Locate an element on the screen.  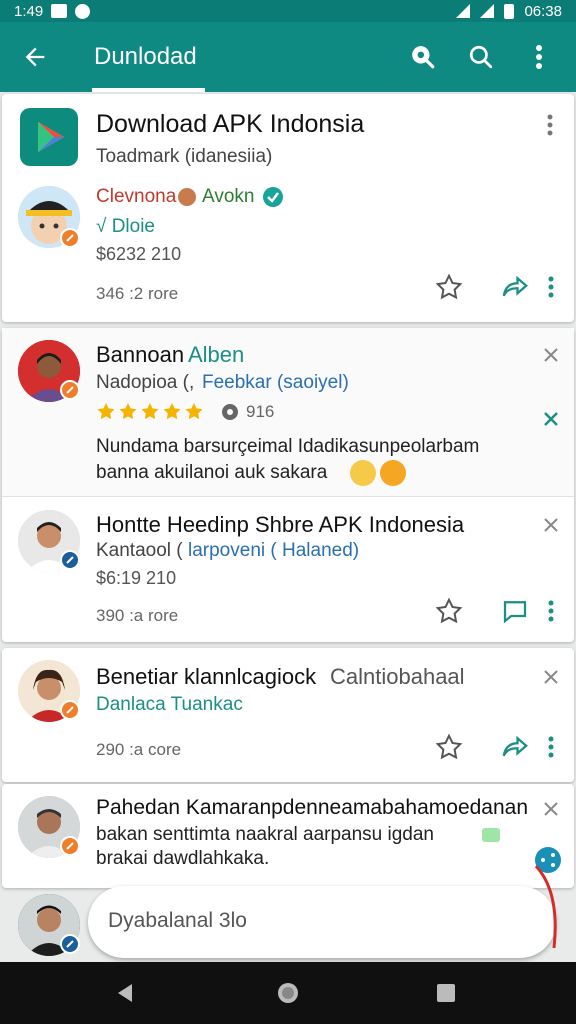
lens-search-icon is located at coordinates (423, 57).